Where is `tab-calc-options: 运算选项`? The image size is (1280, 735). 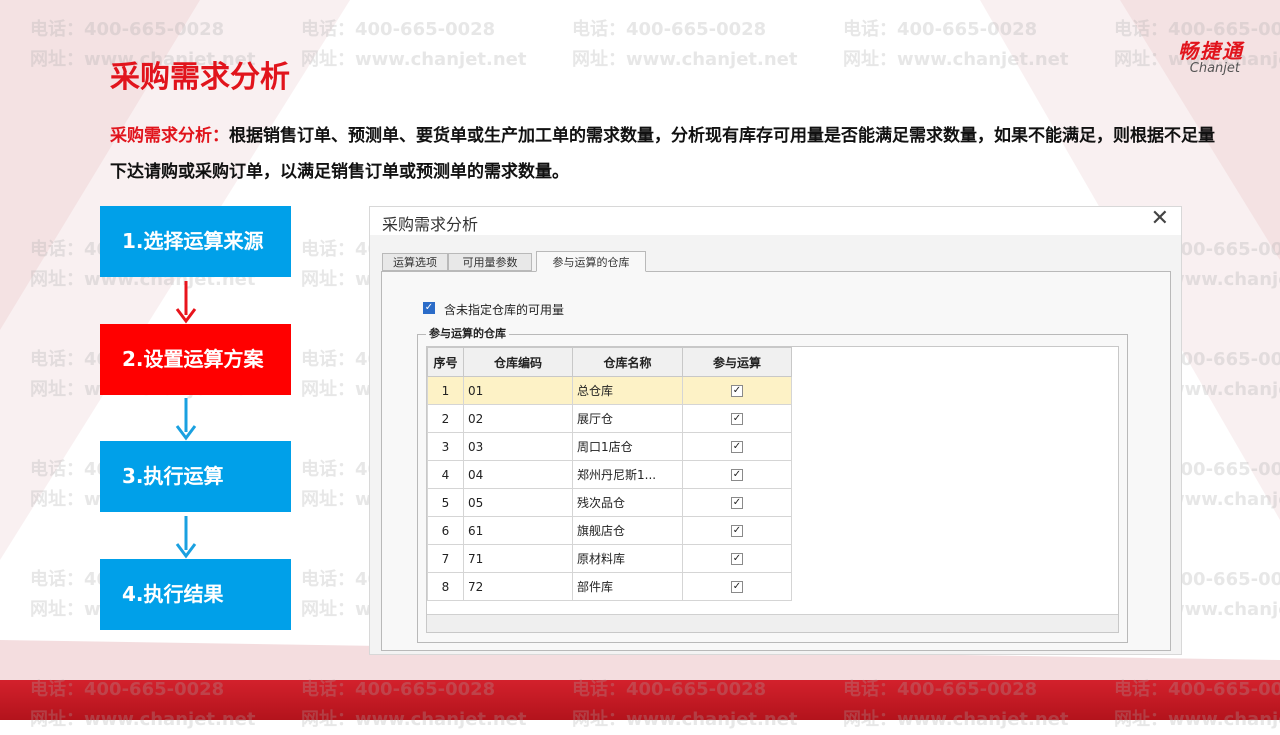 tab-calc-options: 运算选项 is located at coordinates (415, 262).